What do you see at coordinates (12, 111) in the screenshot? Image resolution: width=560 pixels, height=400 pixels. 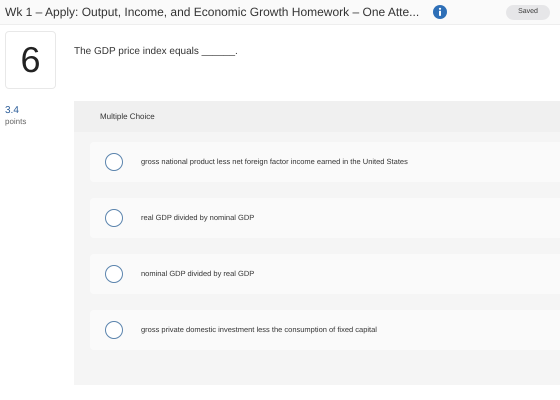 I see `points-value: 3.4` at bounding box center [12, 111].